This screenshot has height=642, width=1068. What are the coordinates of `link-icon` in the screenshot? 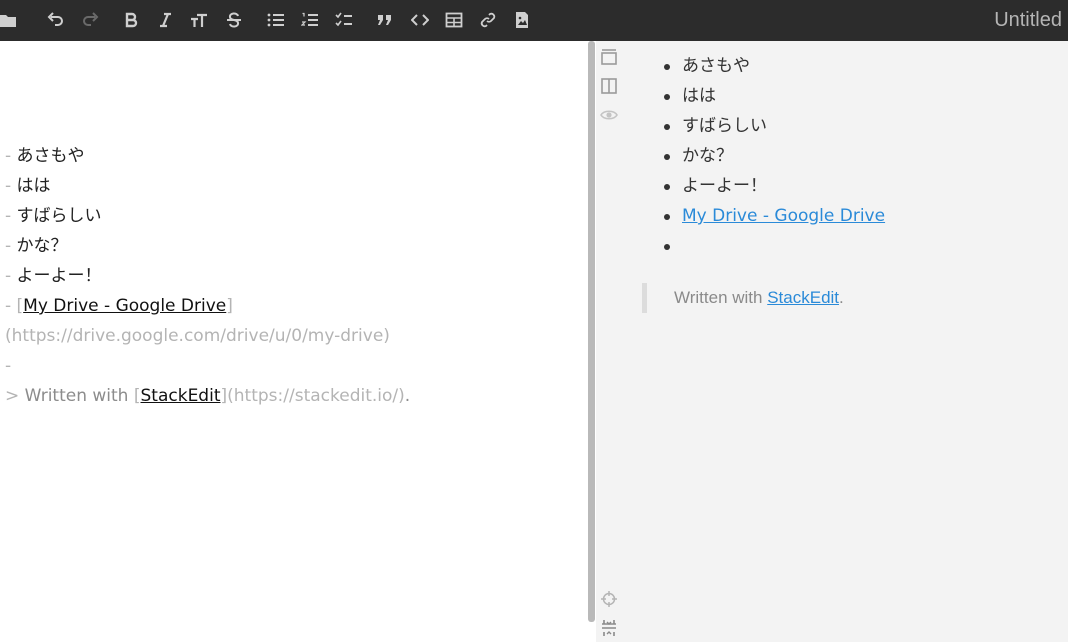 It's located at (488, 20).